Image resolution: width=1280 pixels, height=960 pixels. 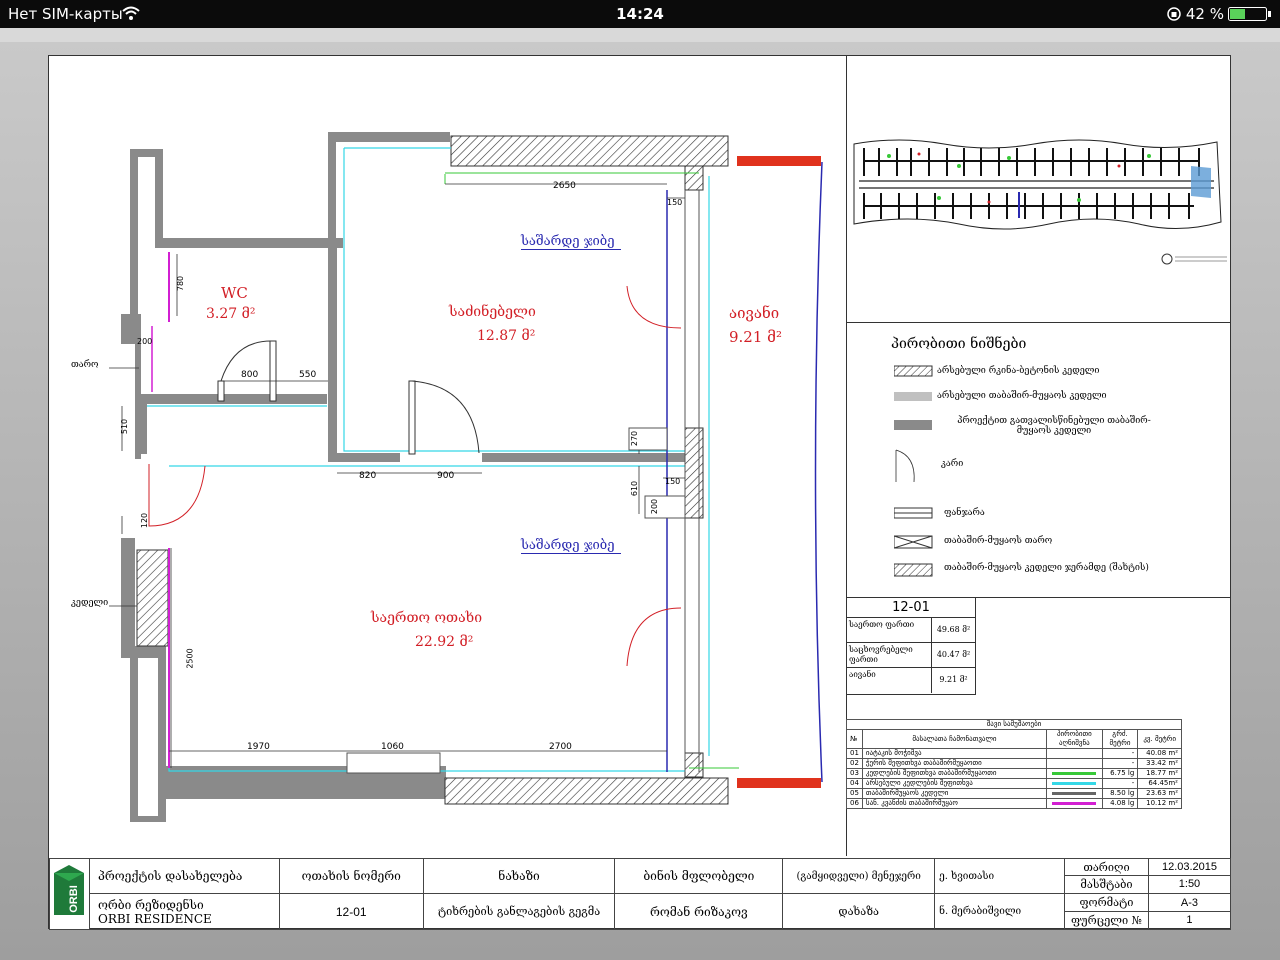 What do you see at coordinates (911, 680) in the screenshot?
I see `area-summary-row: აივანი 9.21 მ²` at bounding box center [911, 680].